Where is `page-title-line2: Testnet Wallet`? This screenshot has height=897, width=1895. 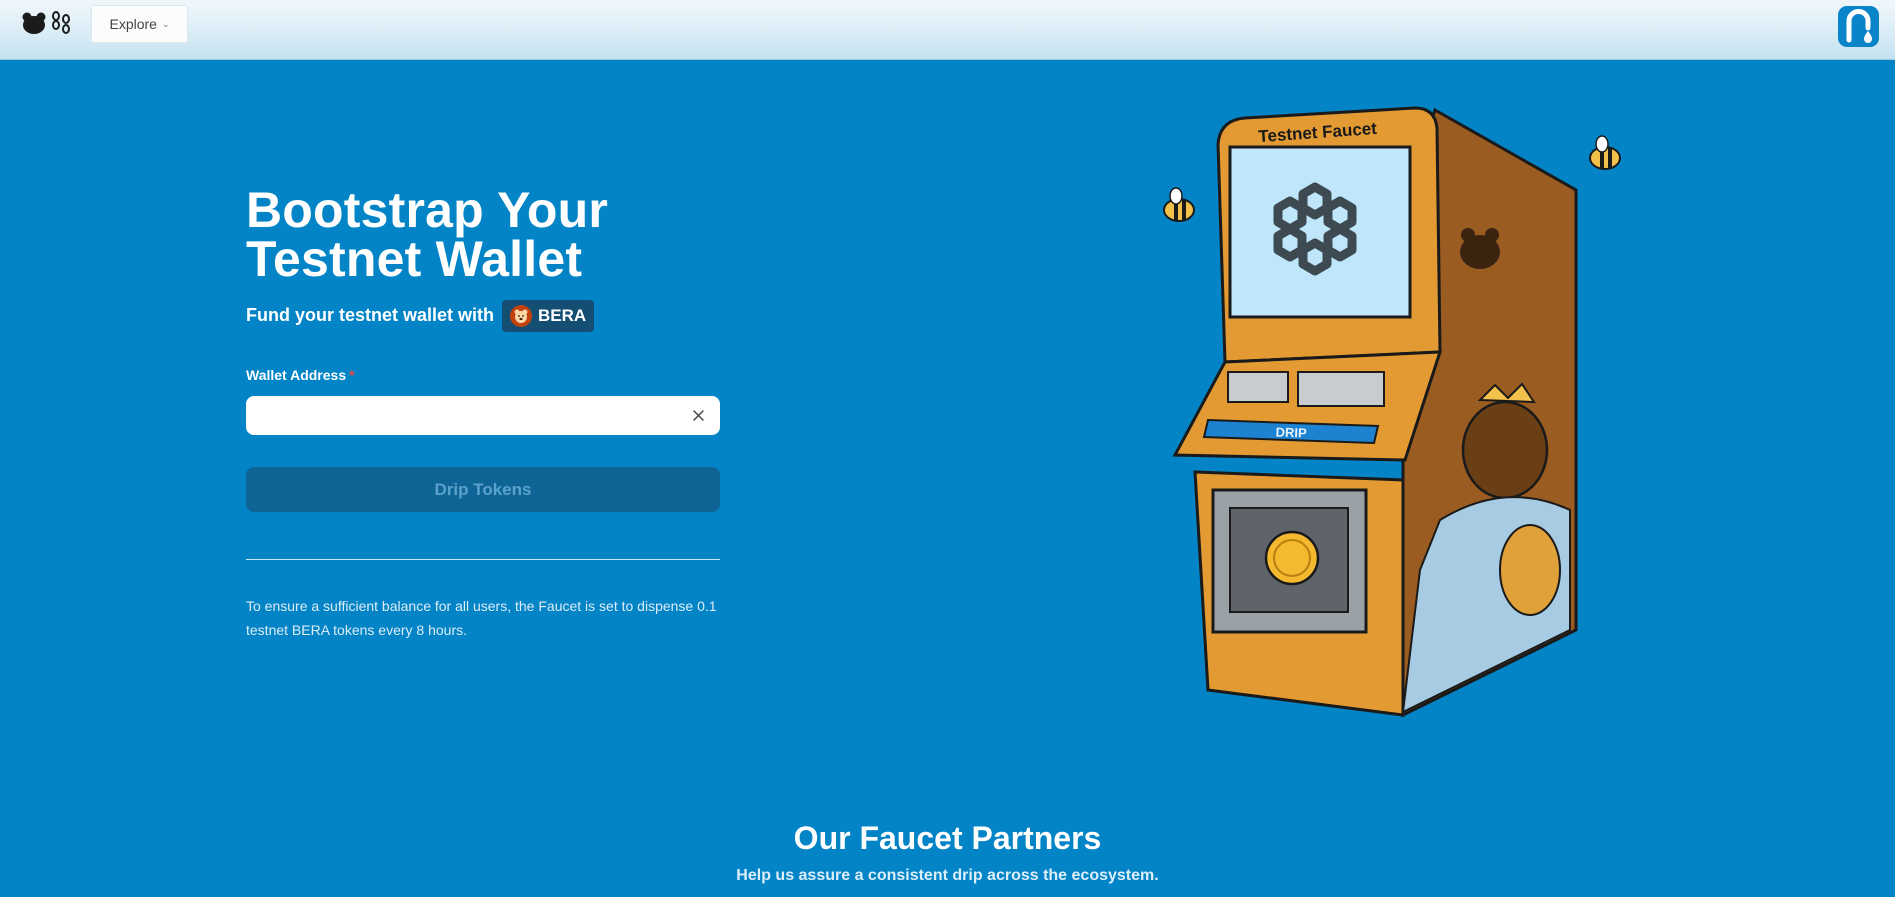
page-title-line2: Testnet Wallet is located at coordinates (414, 259).